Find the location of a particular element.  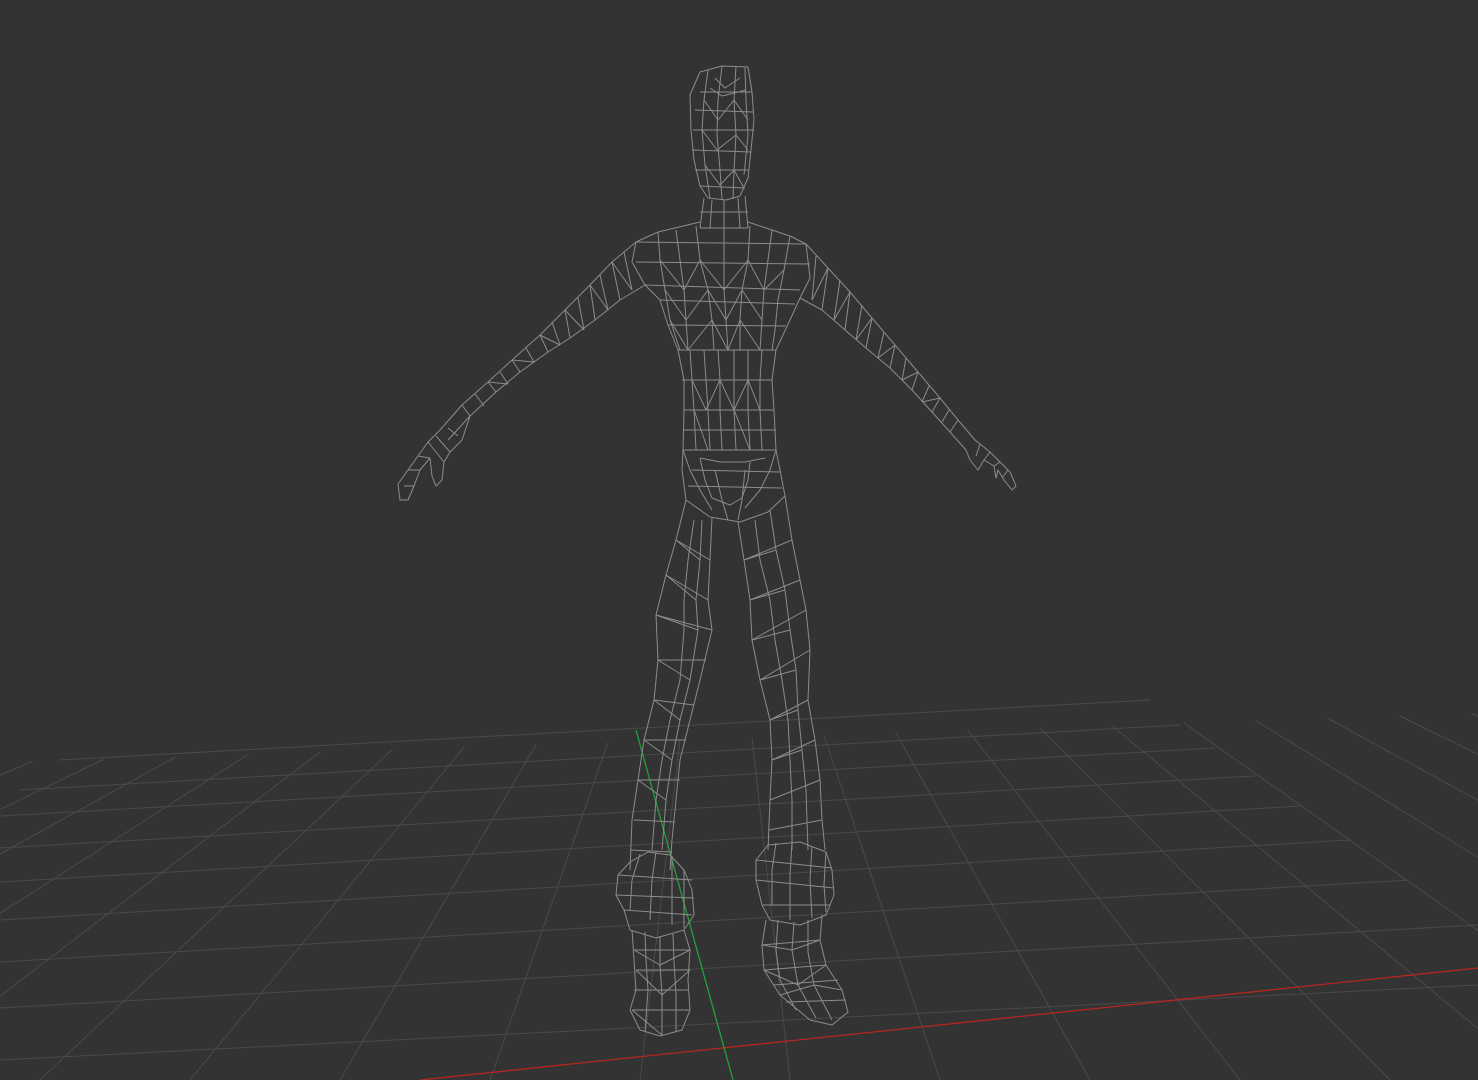

left-arm-mesh is located at coordinates (542, 341).